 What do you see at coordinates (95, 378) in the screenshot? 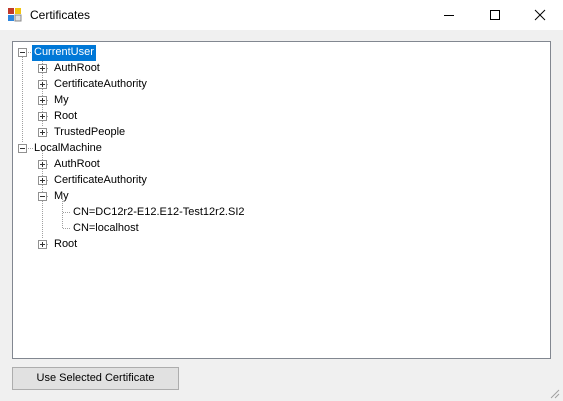
I see `use-selected-certificate-button: Use Selected Certificate` at bounding box center [95, 378].